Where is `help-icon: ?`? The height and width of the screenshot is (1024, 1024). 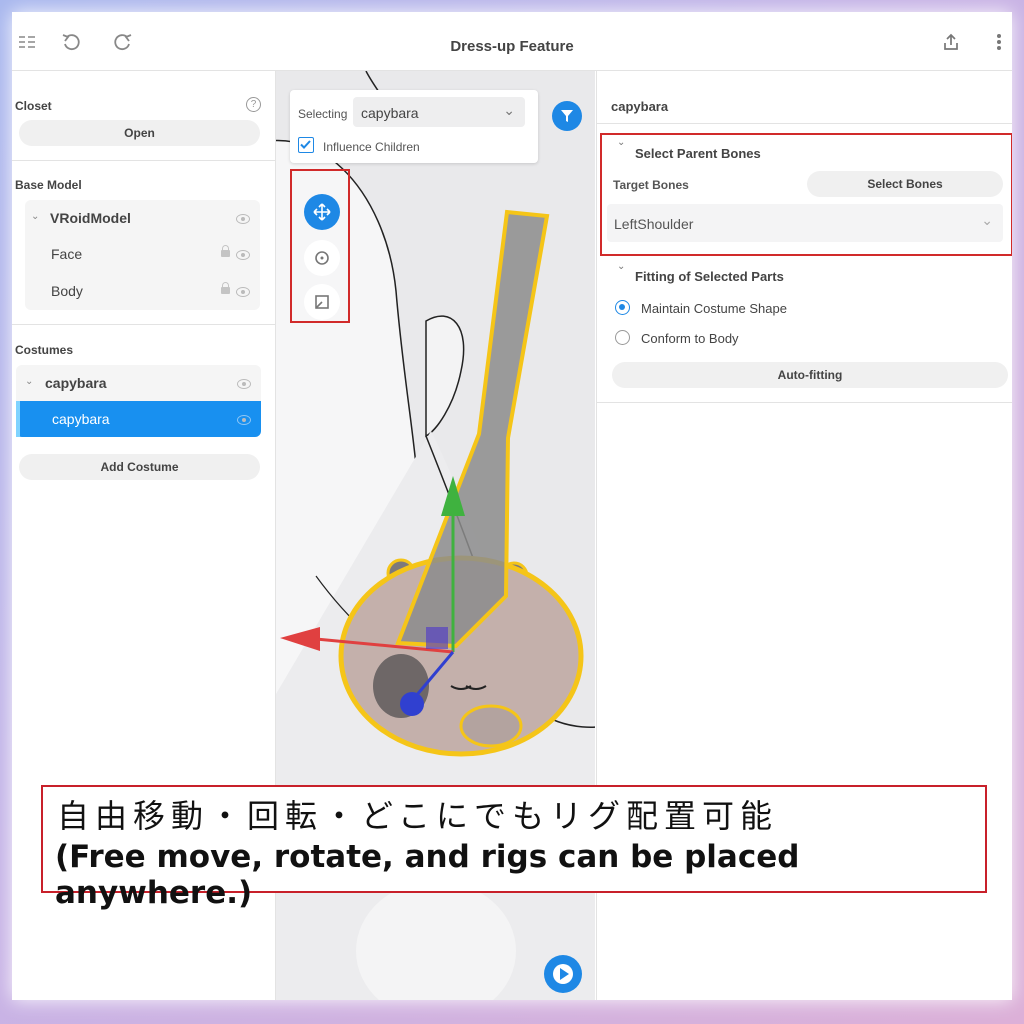 help-icon: ? is located at coordinates (253, 104).